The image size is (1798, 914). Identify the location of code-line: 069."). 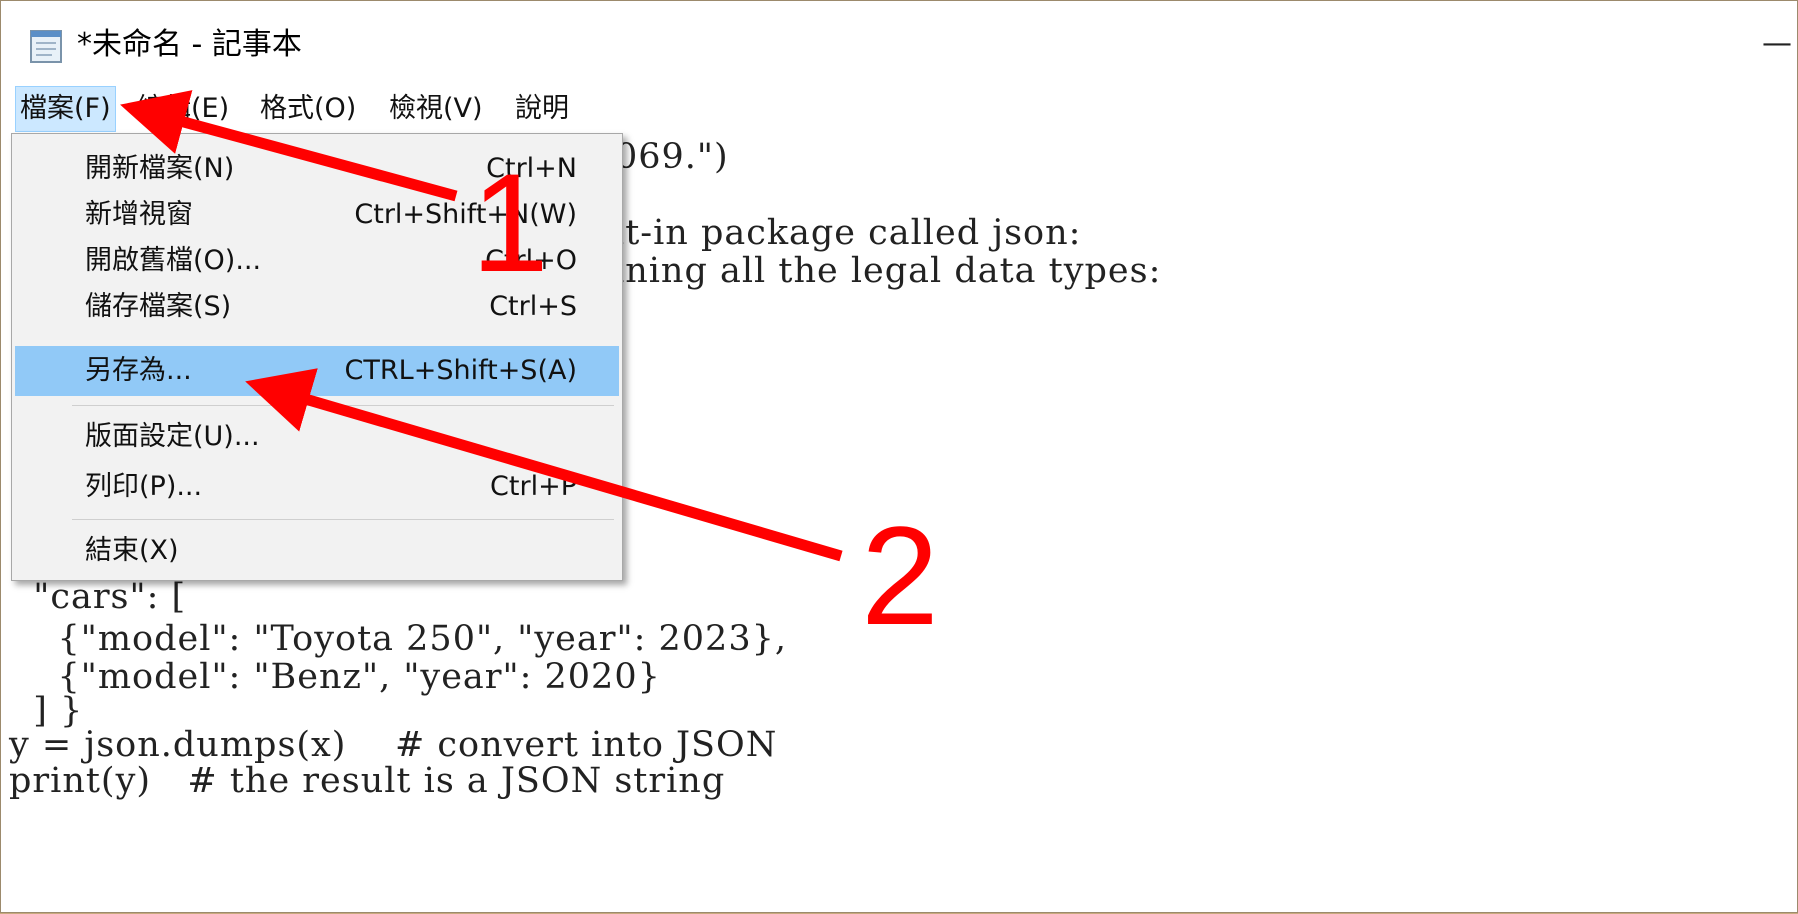
(672, 157).